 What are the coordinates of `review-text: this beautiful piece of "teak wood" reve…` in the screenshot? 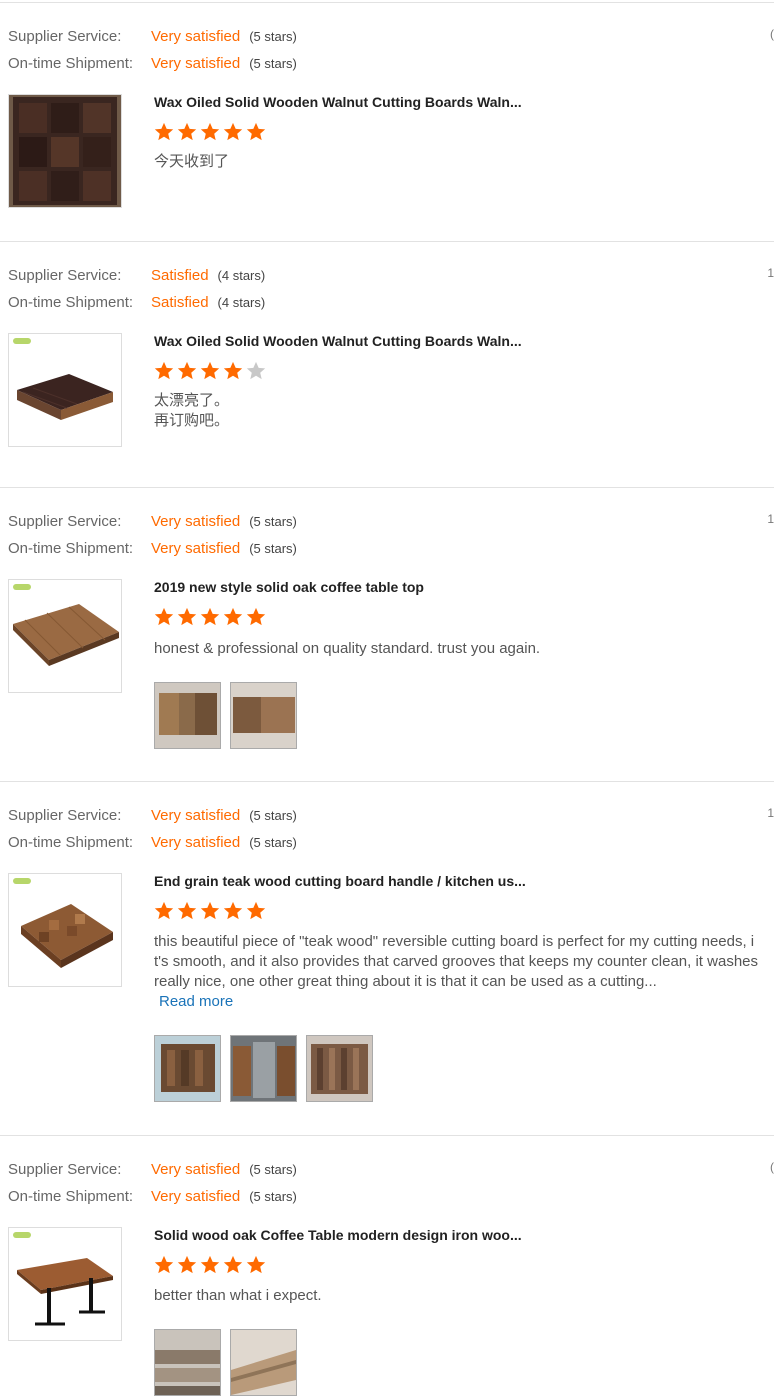 It's located at (456, 961).